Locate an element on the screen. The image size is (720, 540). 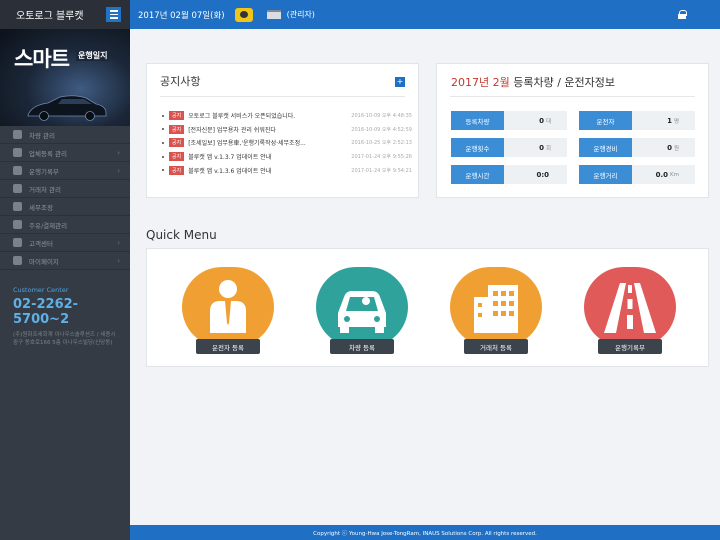
card-icon is located at coordinates (17, 224).